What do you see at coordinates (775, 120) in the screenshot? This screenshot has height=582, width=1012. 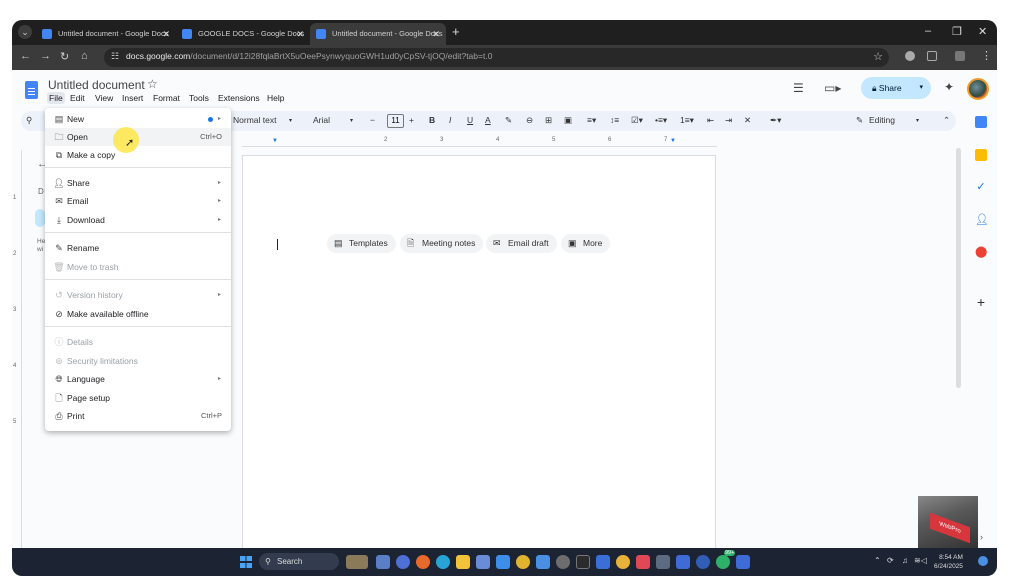 I see `pen-mode-icon: ✒▾` at bounding box center [775, 120].